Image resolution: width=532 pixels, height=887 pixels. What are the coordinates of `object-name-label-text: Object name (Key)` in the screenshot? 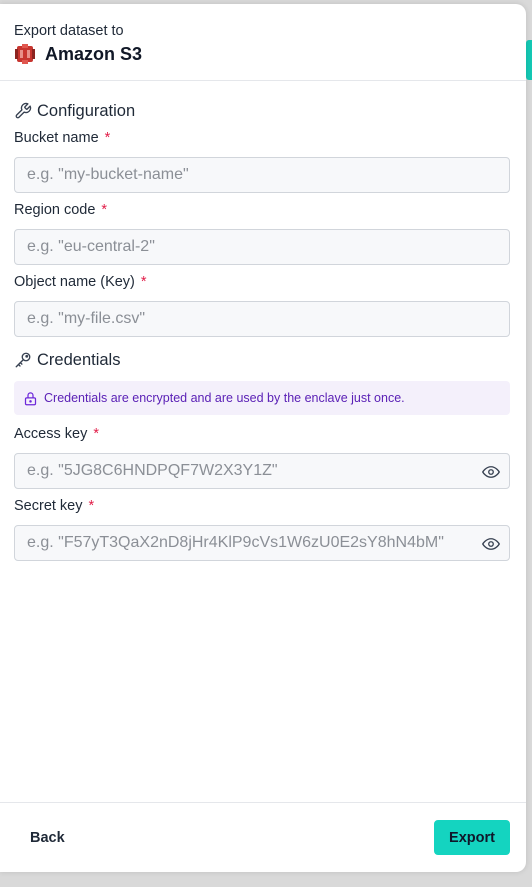 It's located at (74, 282).